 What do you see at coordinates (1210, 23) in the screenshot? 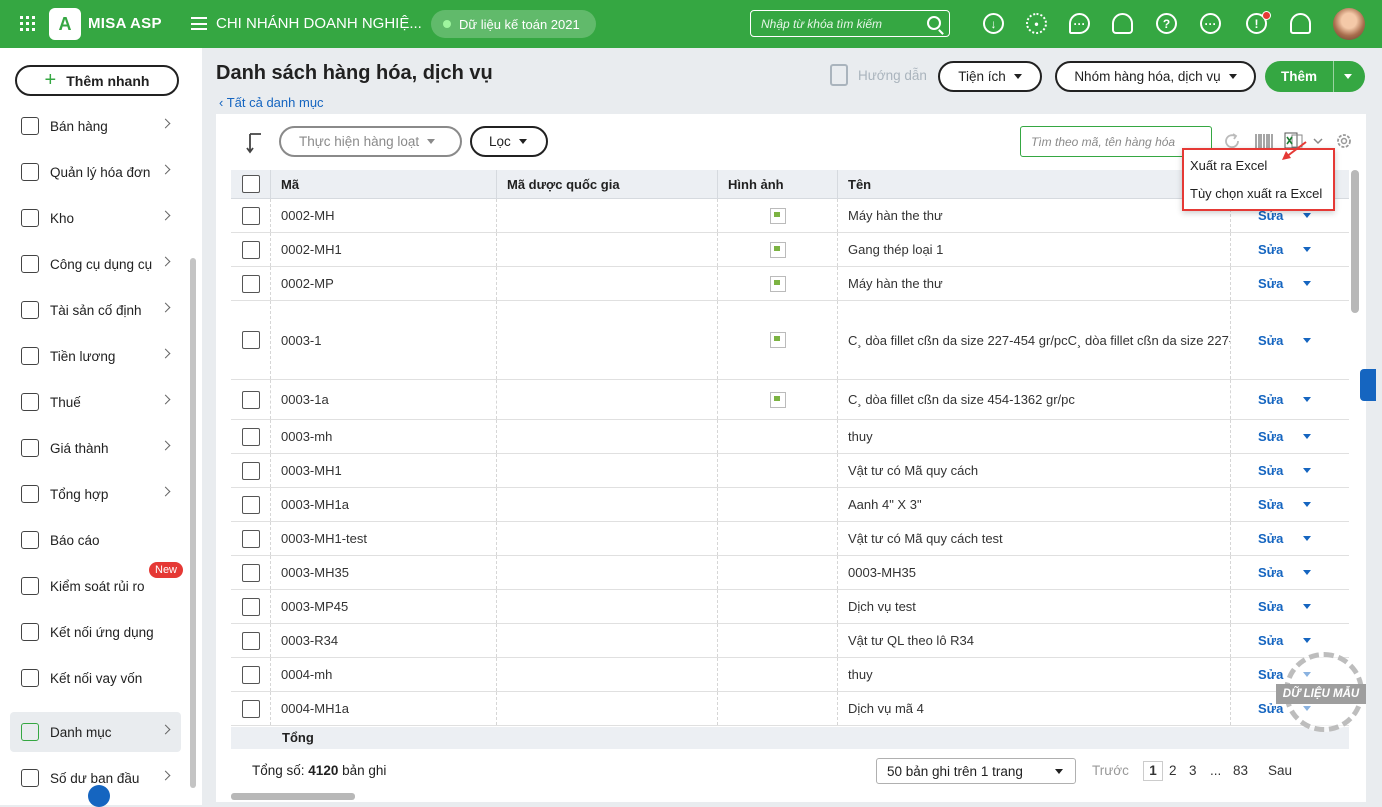
I see `more-icon: ···` at bounding box center [1210, 23].